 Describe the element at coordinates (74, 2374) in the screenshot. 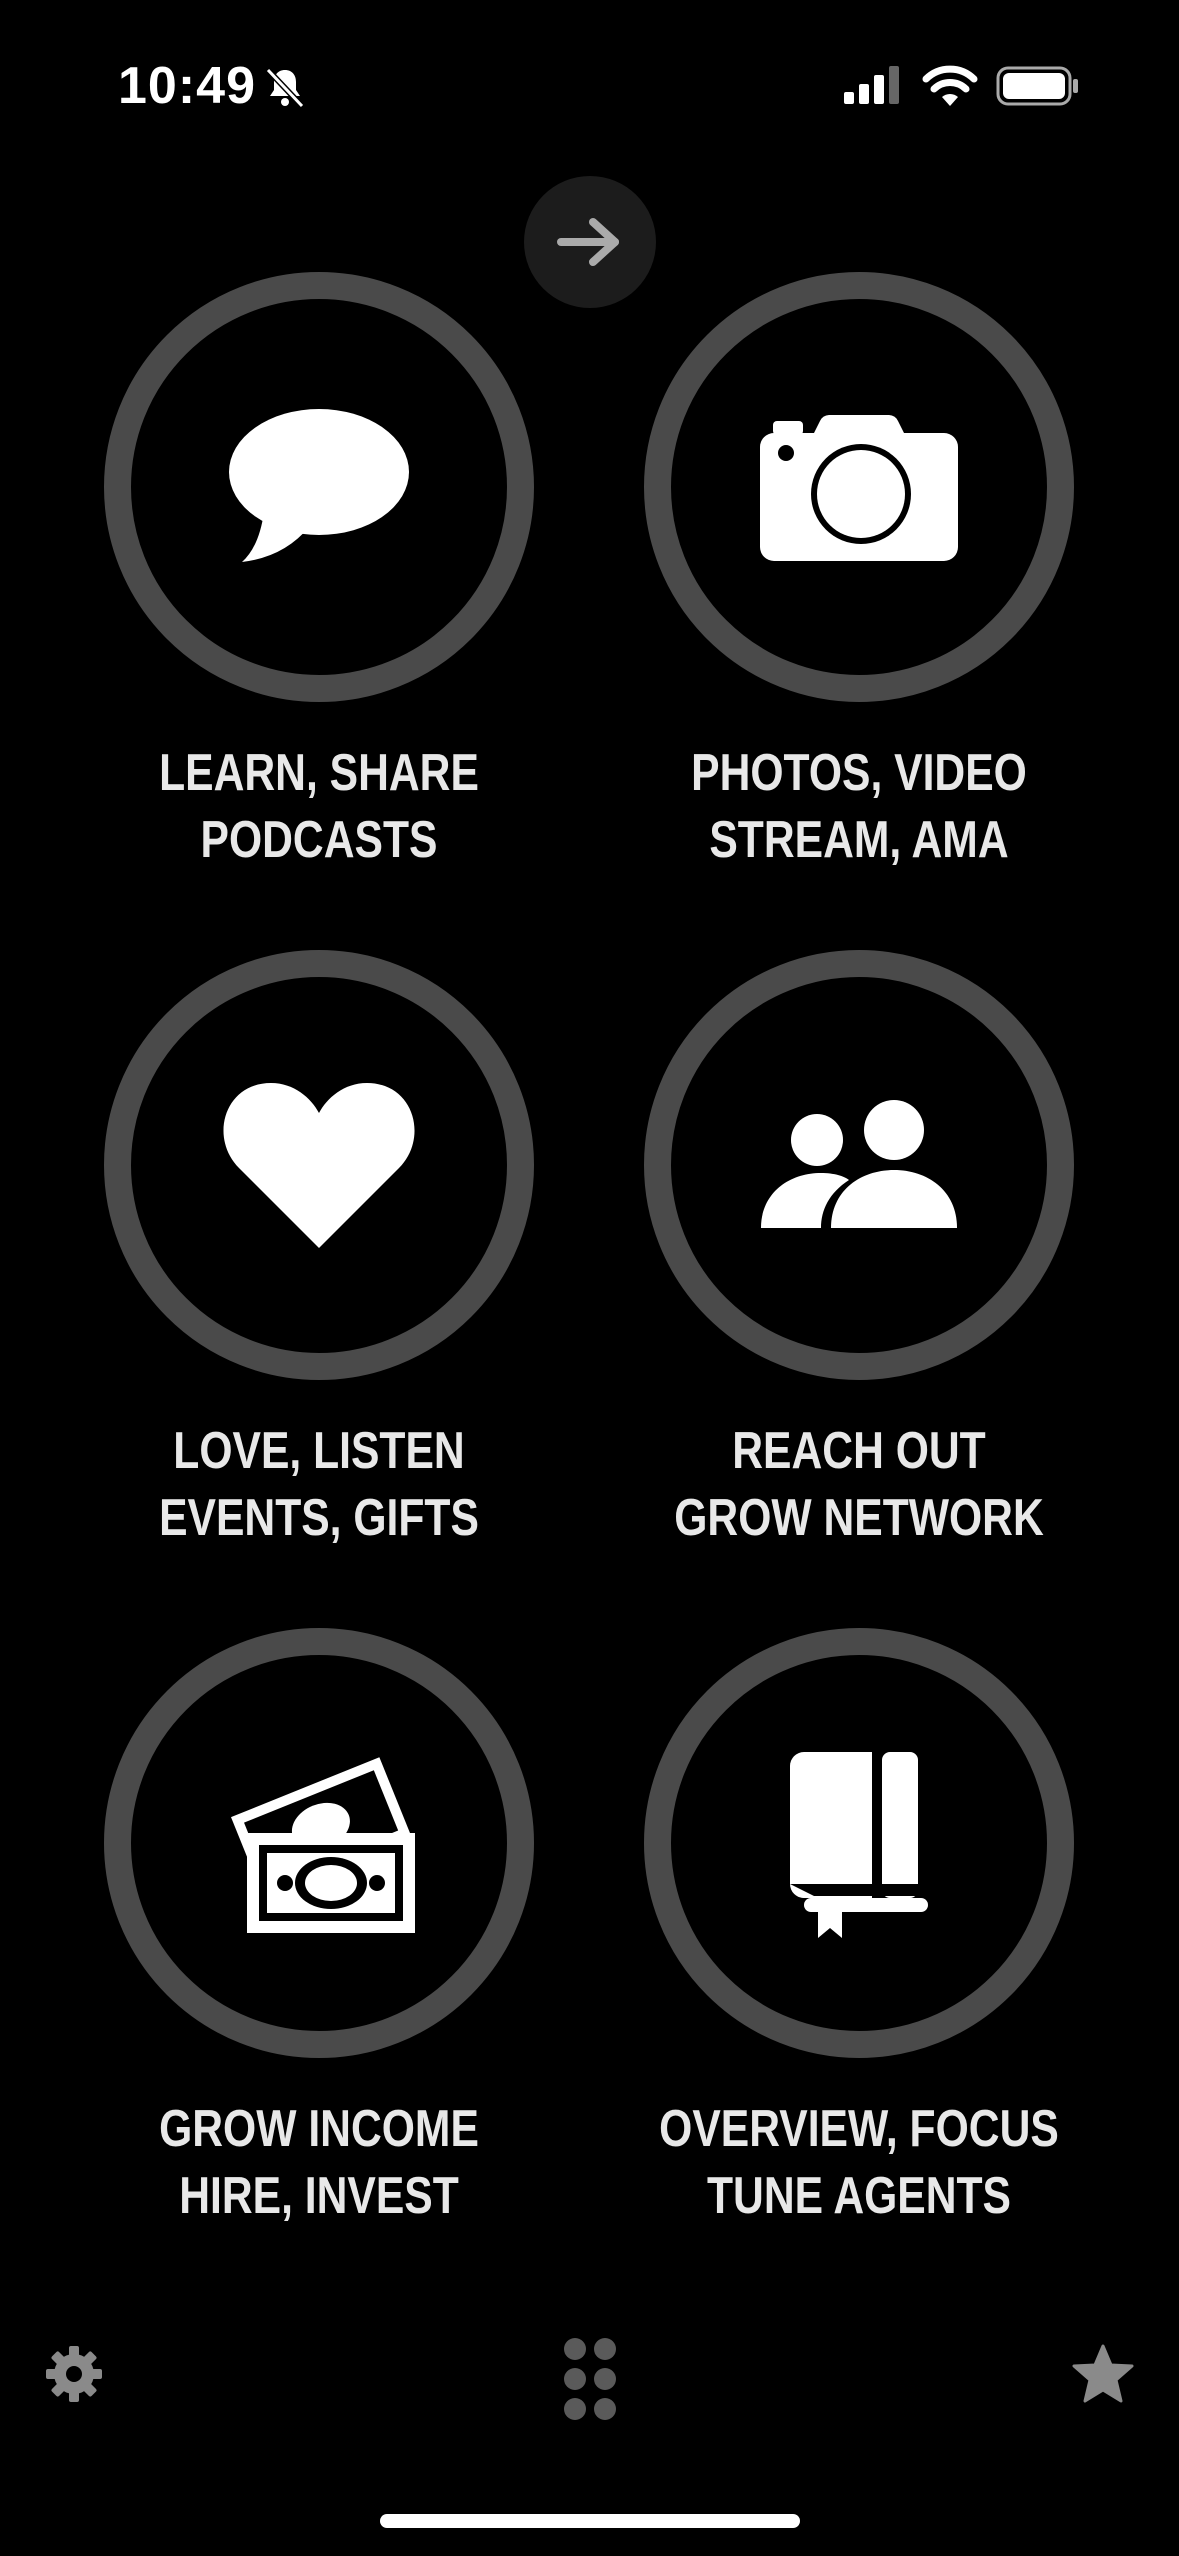

I see `gear-icon` at that location.